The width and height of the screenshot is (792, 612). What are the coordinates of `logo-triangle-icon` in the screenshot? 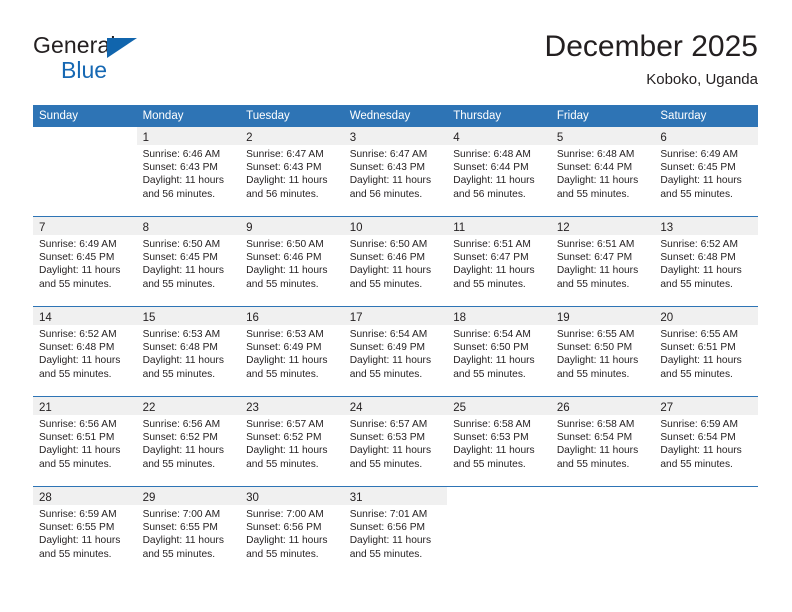 It's located at (122, 48).